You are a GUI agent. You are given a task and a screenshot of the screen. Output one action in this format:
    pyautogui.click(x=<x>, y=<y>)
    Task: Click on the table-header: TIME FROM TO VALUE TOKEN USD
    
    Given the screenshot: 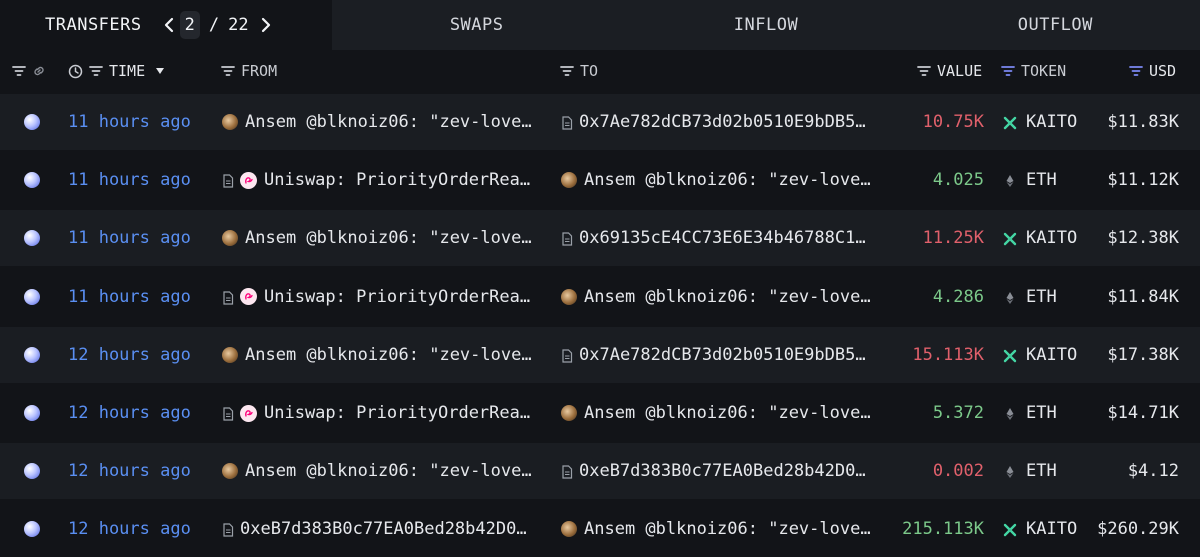 What is the action you would take?
    pyautogui.click(x=600, y=71)
    